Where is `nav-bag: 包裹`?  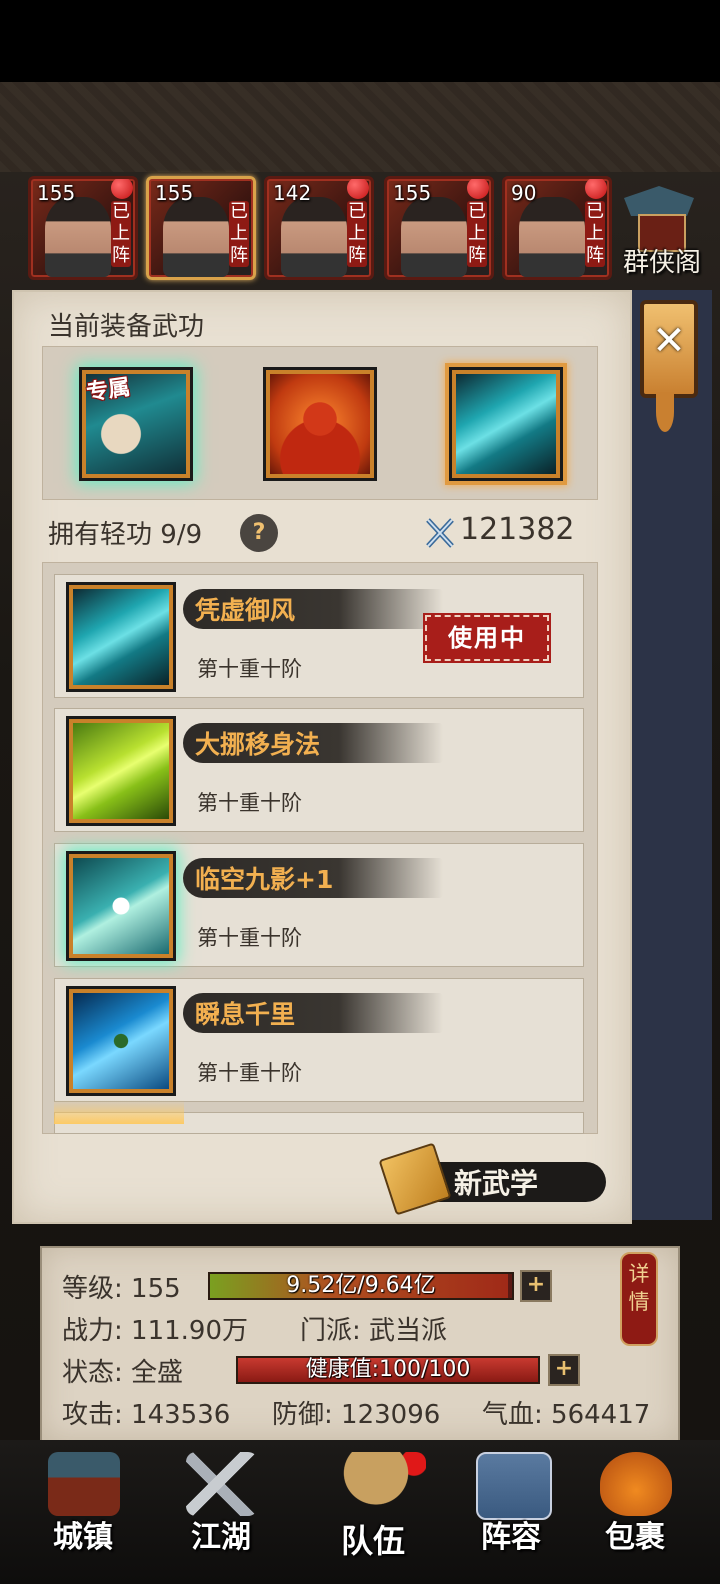 nav-bag: 包裹 is located at coordinates (635, 1511).